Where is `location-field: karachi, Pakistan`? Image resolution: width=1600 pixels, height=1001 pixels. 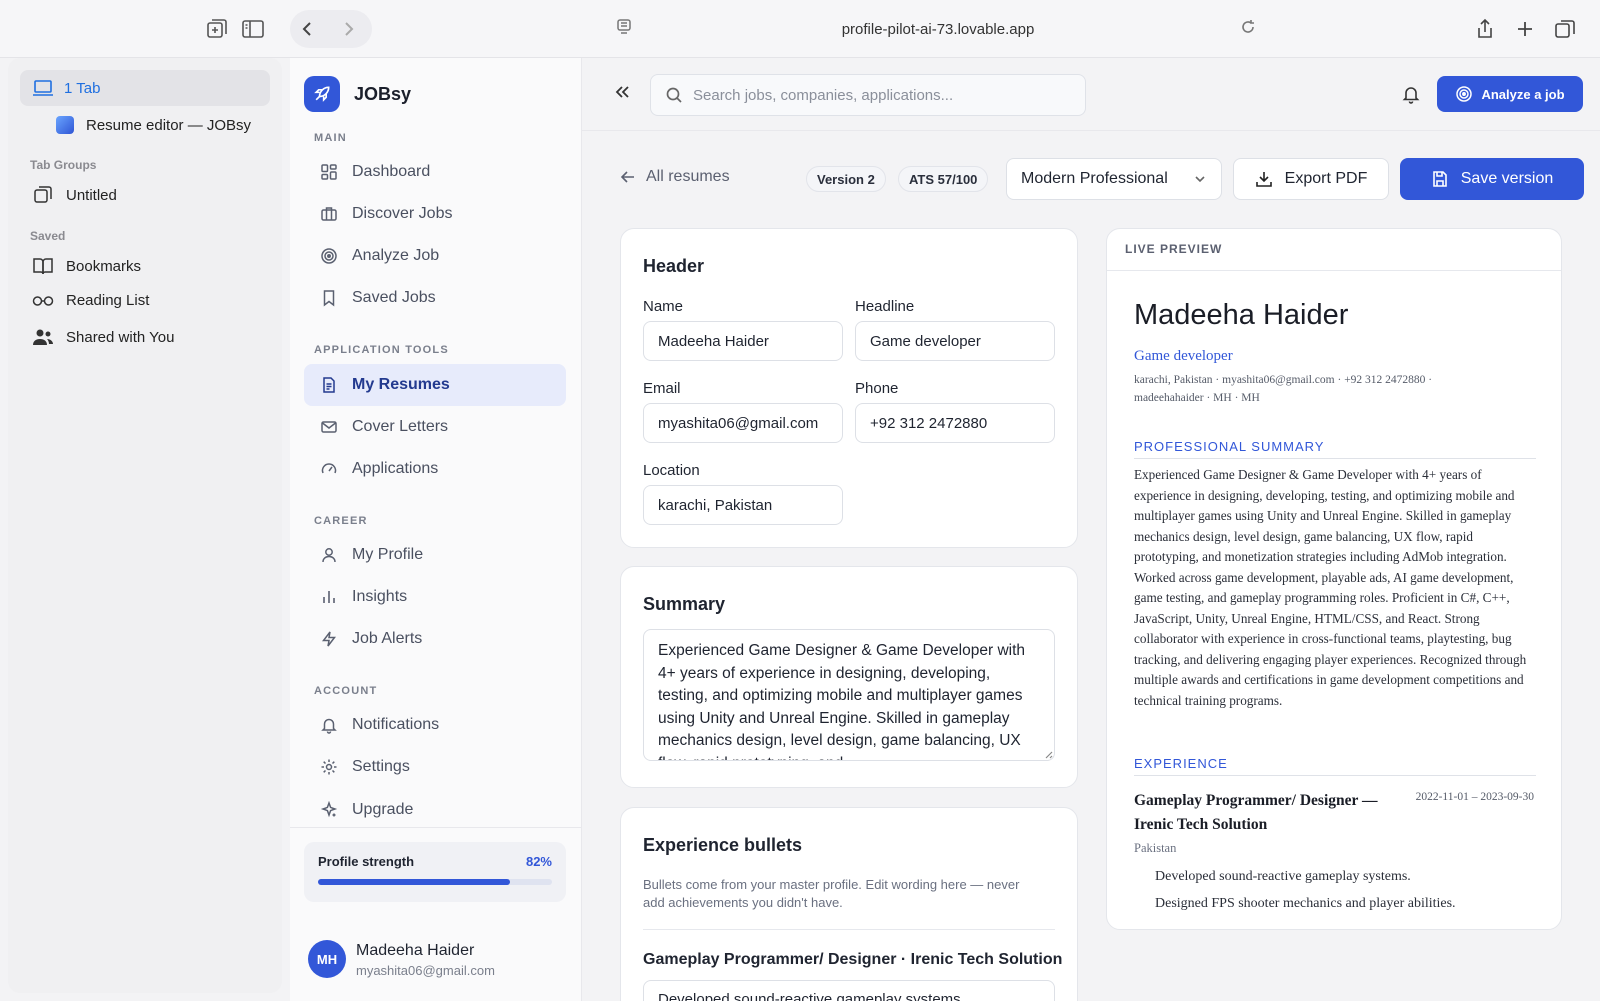
location-field: karachi, Pakistan is located at coordinates (743, 505).